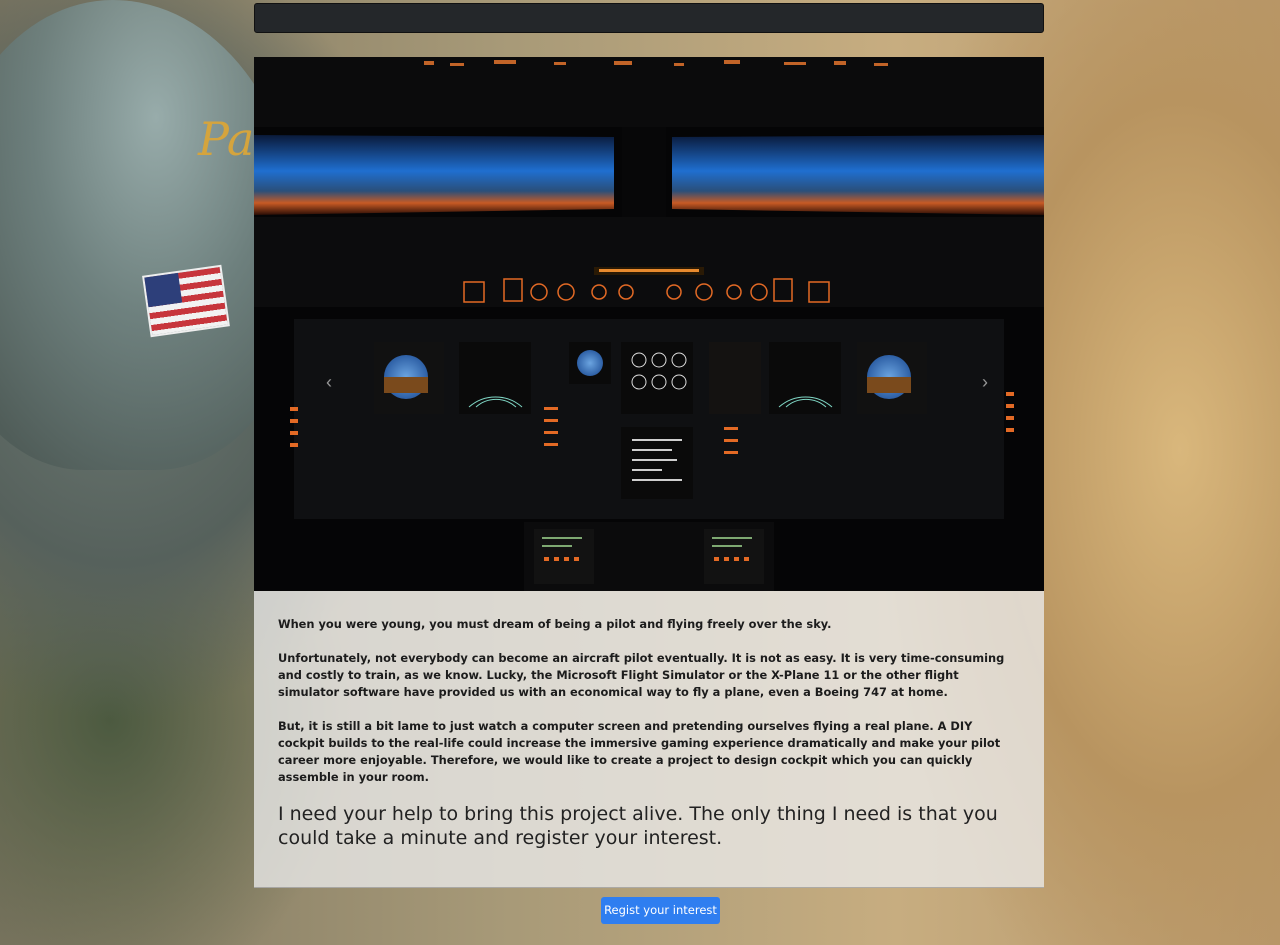 The image size is (1280, 945). What do you see at coordinates (649, 18) in the screenshot?
I see `navbar` at bounding box center [649, 18].